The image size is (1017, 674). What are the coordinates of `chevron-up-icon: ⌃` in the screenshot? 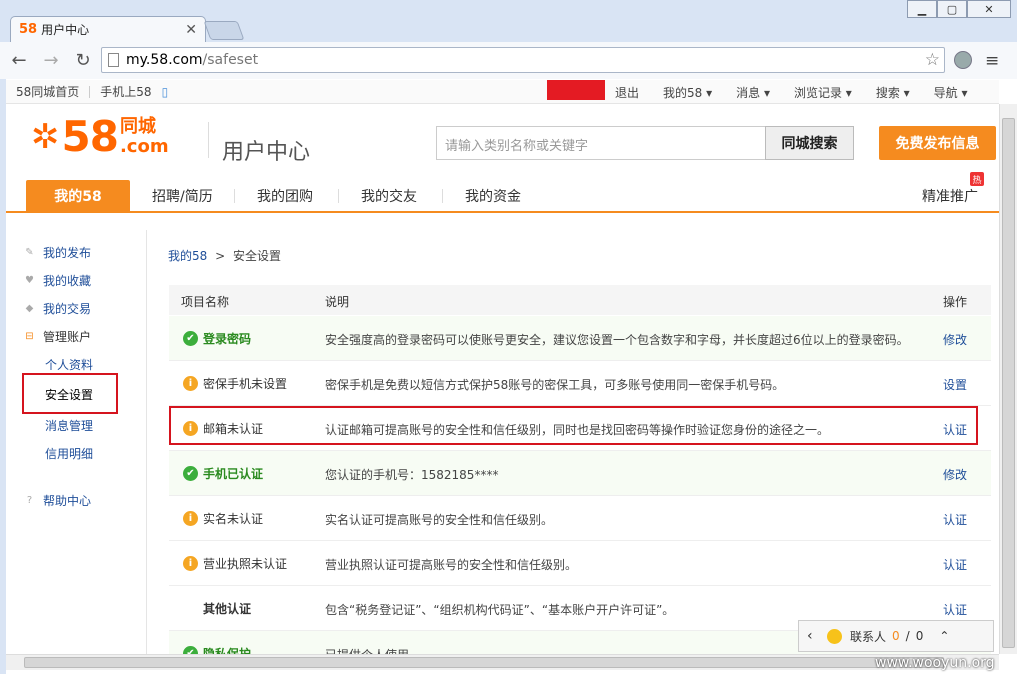 It's located at (944, 636).